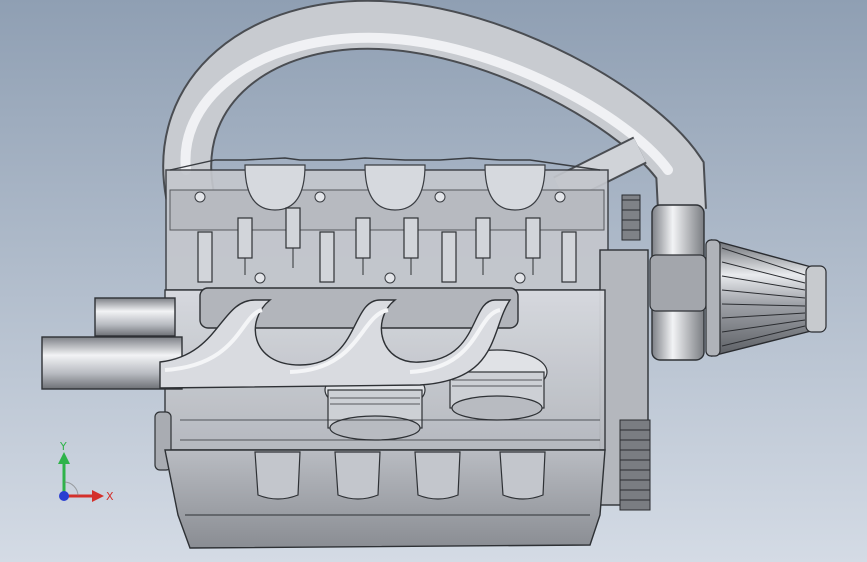  Describe the element at coordinates (387, 224) in the screenshot. I see `cylinder-head` at that location.